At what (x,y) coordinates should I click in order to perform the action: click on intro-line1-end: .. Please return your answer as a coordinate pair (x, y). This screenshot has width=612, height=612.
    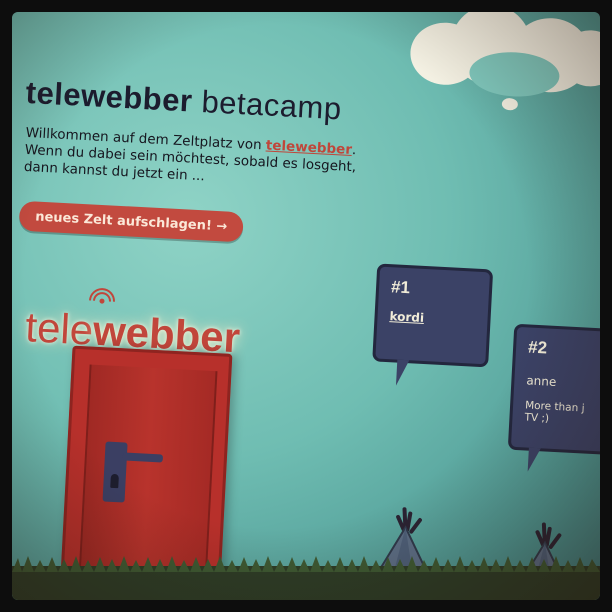
    Looking at the image, I should click on (354, 150).